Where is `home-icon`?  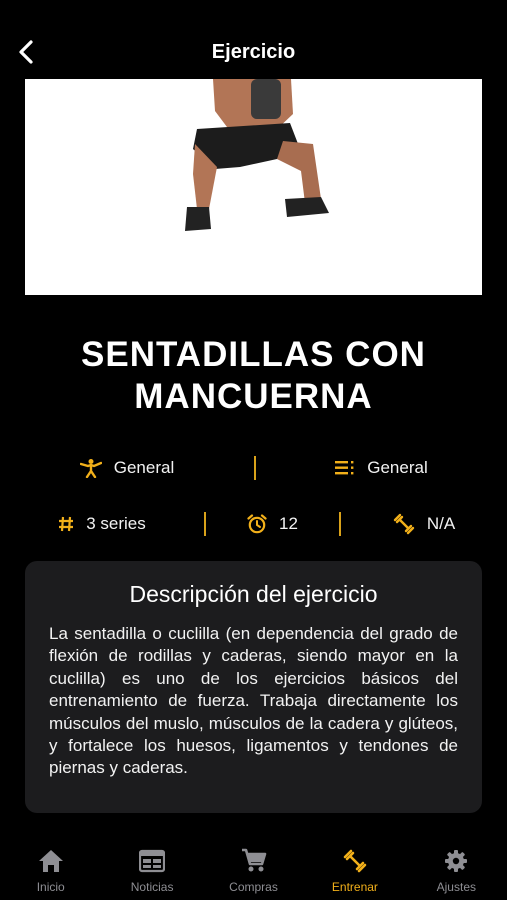
home-icon is located at coordinates (51, 861).